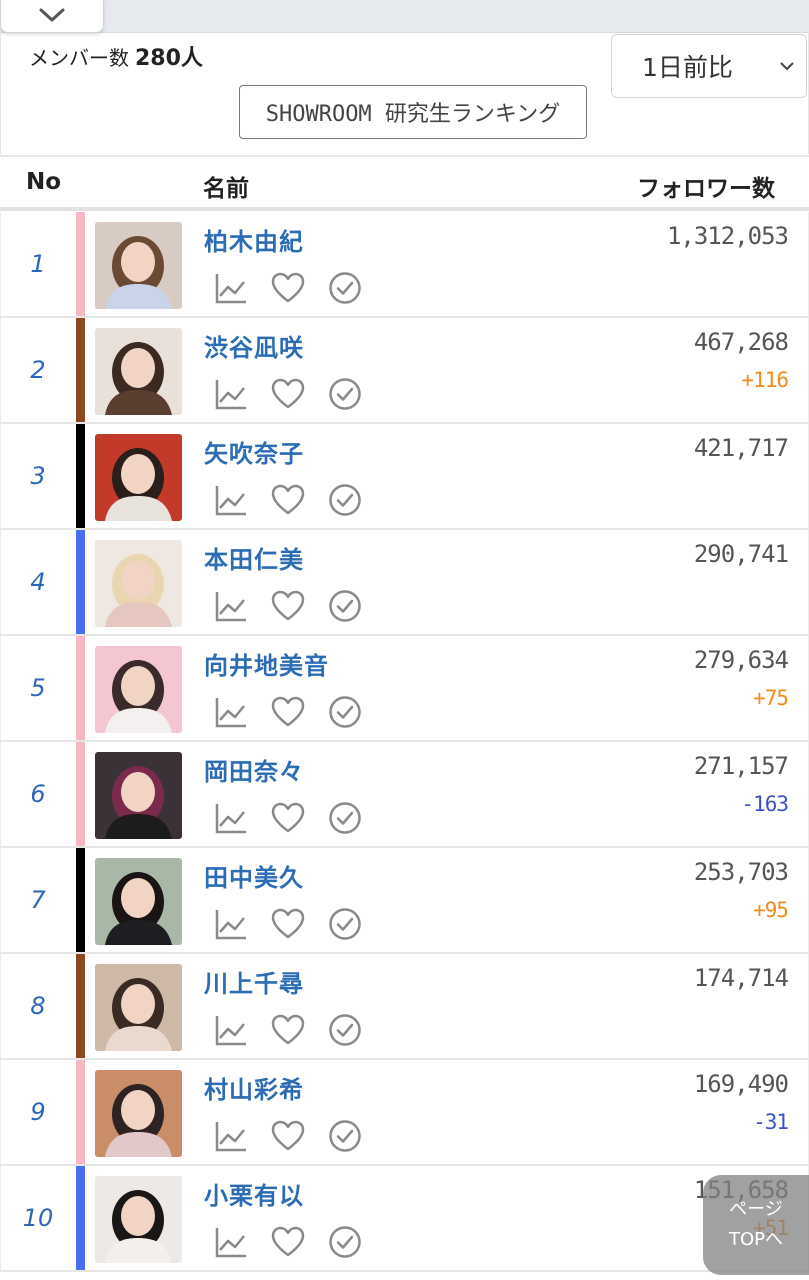 Image resolution: width=809 pixels, height=1280 pixels. Describe the element at coordinates (741, 872) in the screenshot. I see `follower-count: 253,703` at that location.